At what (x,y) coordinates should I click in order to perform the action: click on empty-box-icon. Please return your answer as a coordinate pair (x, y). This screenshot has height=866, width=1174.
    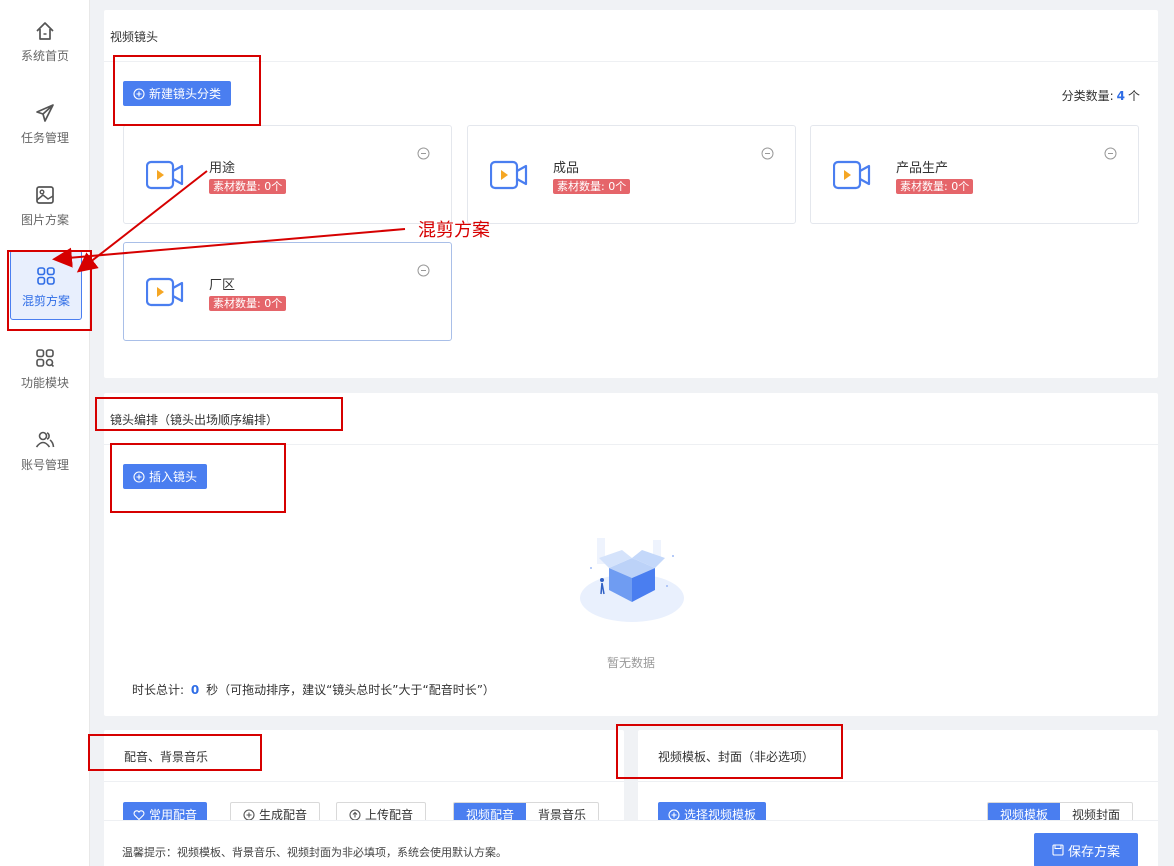
    Looking at the image, I should click on (632, 580).